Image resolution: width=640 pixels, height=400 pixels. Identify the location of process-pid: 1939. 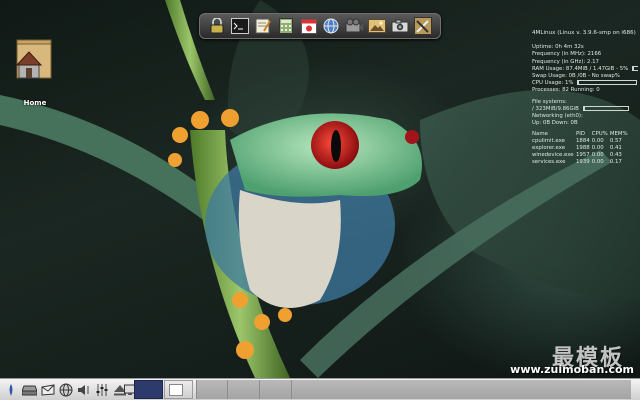
(583, 162).